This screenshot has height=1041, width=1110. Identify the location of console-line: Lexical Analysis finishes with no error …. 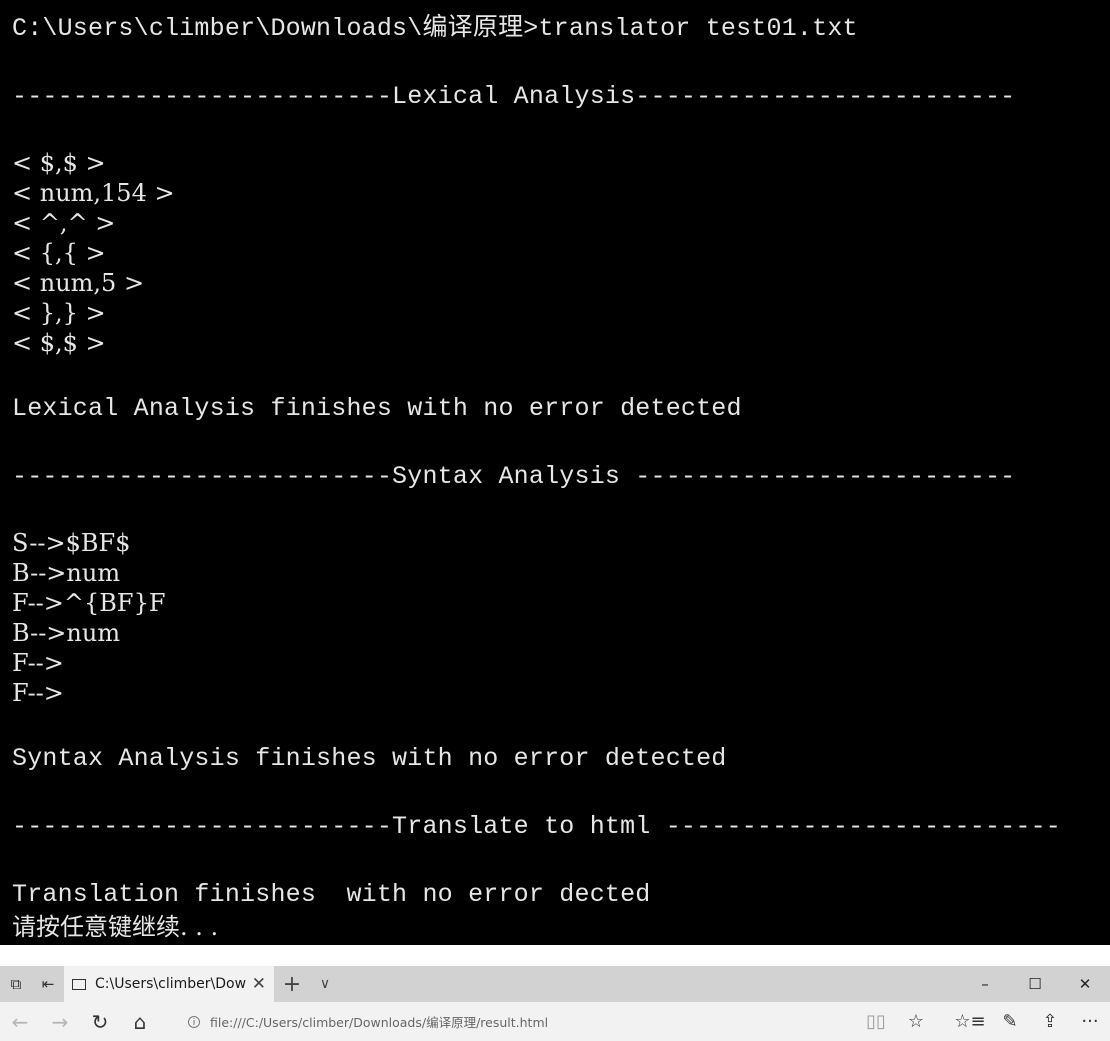
(377, 408).